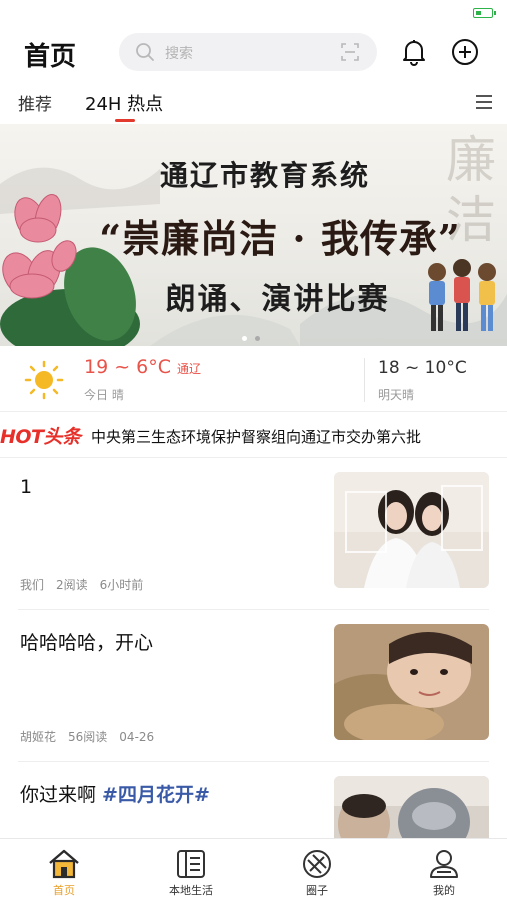  I want to click on menu-icon, so click(484, 102).